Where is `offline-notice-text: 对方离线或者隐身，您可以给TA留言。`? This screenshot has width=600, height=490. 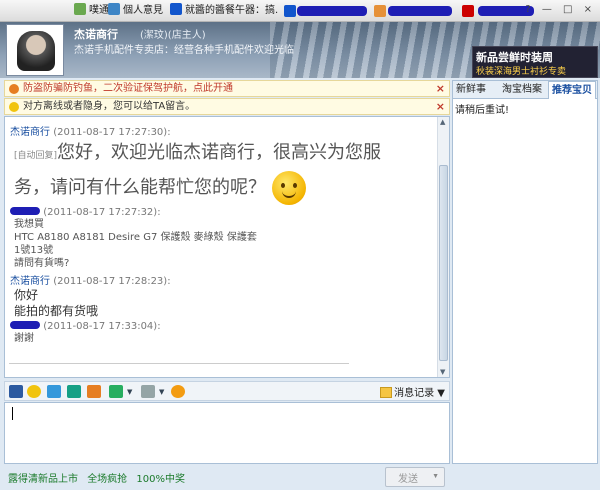 offline-notice-text: 对方离线或者隐身，您可以给TA留言。 is located at coordinates (109, 106).